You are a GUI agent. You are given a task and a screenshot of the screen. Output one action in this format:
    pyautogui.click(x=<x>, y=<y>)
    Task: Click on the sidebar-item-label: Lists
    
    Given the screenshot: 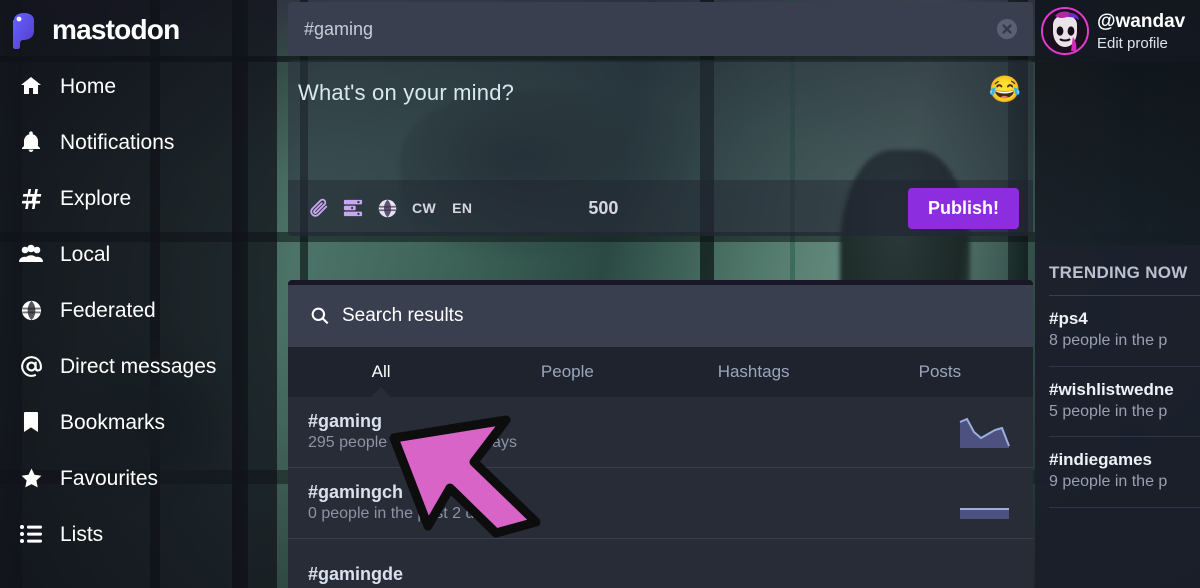 What is the action you would take?
    pyautogui.click(x=82, y=534)
    